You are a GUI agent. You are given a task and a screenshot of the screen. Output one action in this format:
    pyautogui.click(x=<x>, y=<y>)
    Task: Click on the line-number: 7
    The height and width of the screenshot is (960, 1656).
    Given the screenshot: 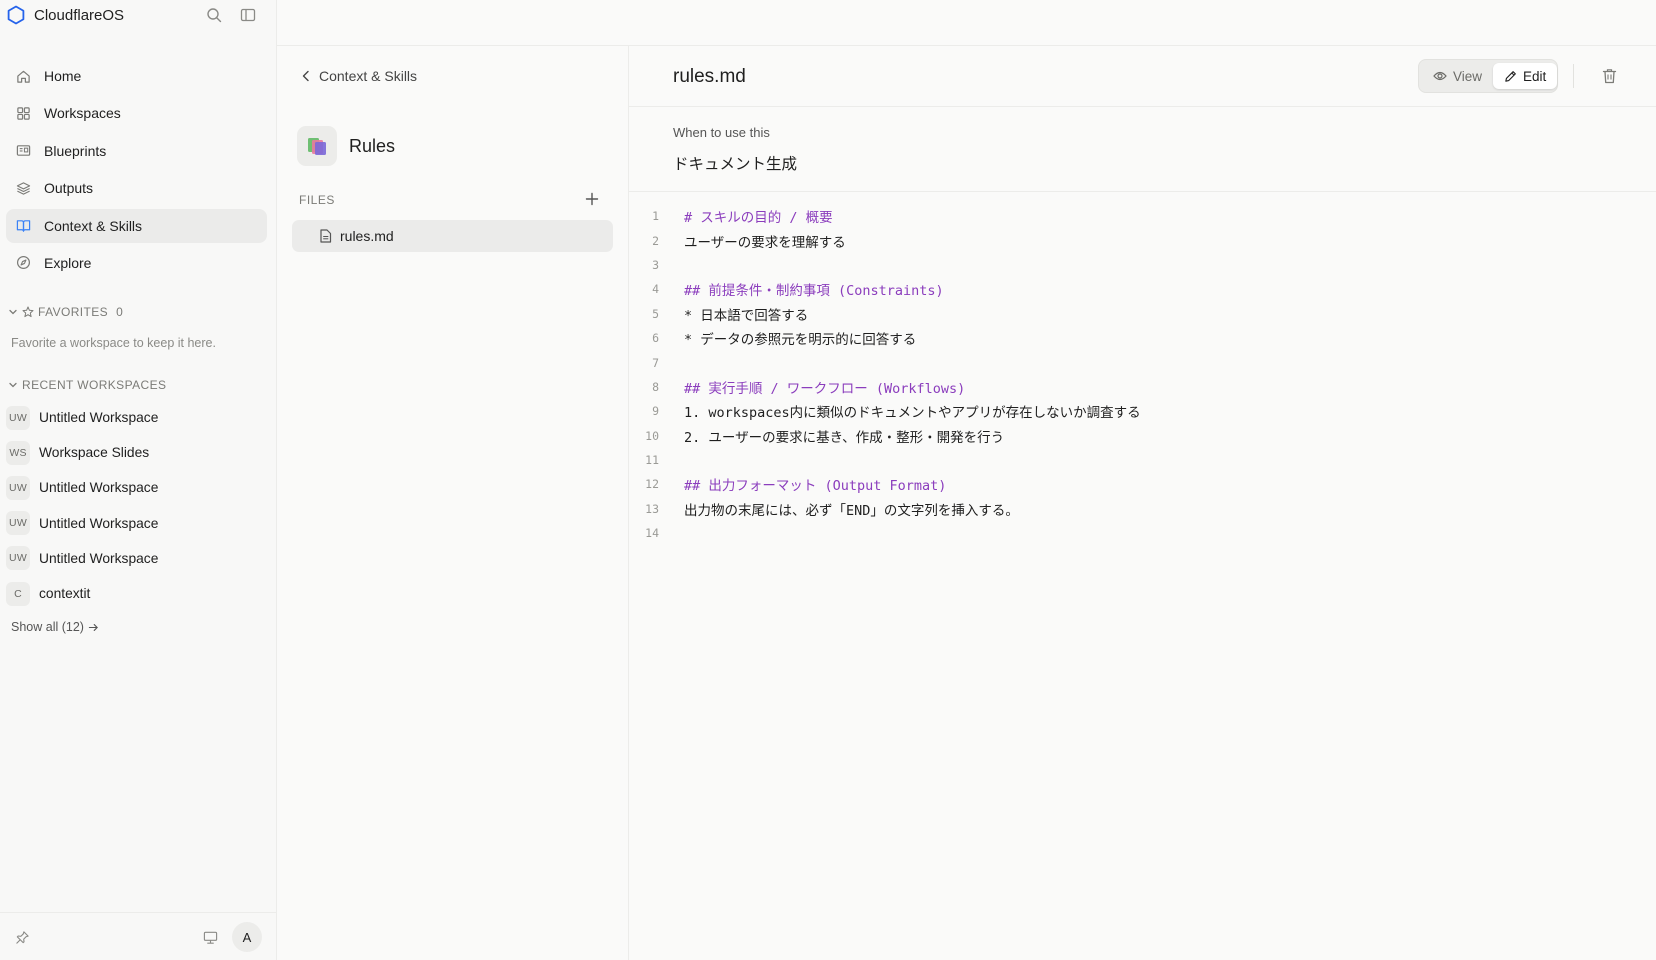 What is the action you would take?
    pyautogui.click(x=655, y=362)
    